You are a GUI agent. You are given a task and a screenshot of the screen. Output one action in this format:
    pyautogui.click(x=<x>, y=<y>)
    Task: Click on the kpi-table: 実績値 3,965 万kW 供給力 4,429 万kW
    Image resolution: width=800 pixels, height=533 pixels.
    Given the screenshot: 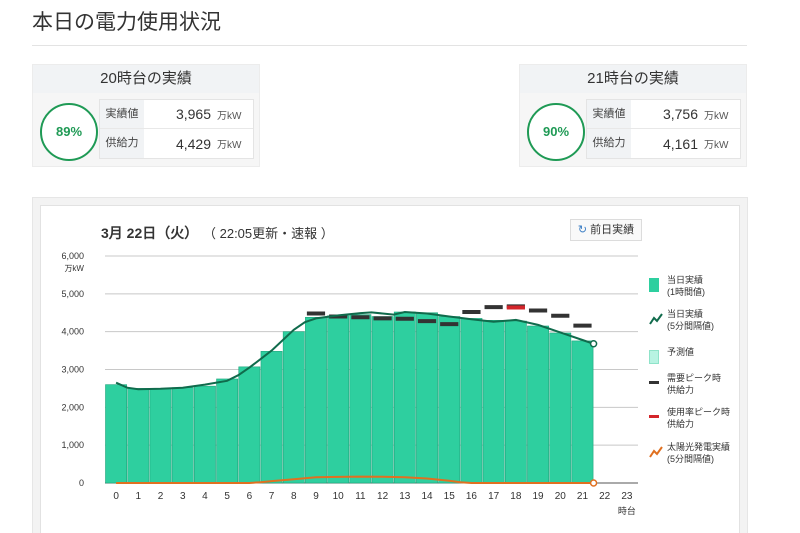 What is the action you would take?
    pyautogui.click(x=176, y=129)
    